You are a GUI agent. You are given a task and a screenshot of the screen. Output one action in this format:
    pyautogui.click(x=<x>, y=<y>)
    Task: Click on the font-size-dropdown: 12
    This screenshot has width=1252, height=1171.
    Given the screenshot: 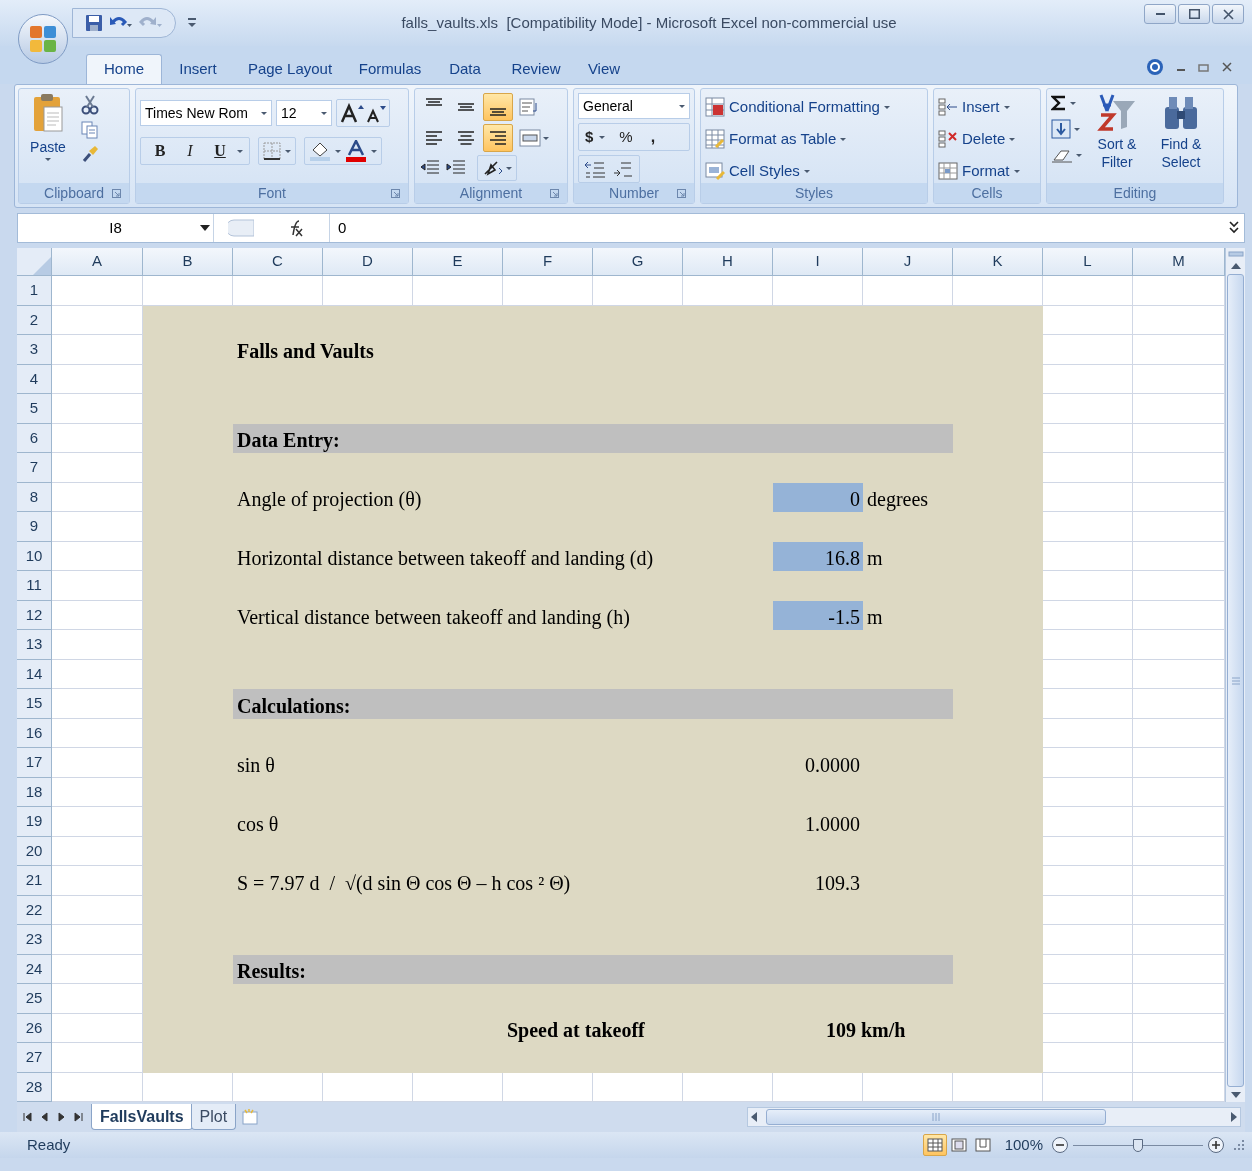 What is the action you would take?
    pyautogui.click(x=304, y=113)
    